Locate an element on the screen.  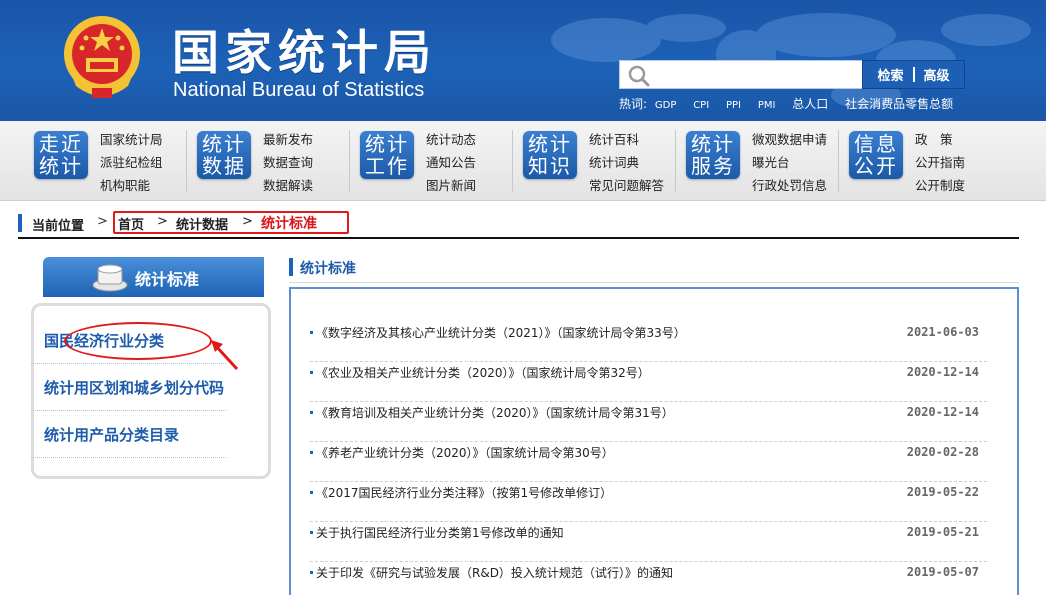
server-icon is located at coordinates (110, 278).